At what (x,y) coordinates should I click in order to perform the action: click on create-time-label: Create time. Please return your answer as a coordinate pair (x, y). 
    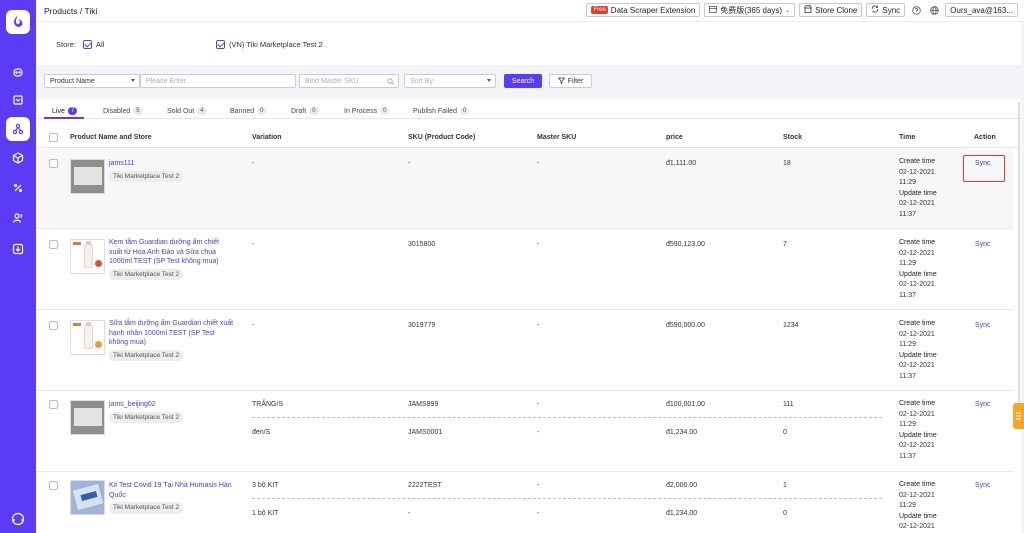
    Looking at the image, I should click on (917, 403).